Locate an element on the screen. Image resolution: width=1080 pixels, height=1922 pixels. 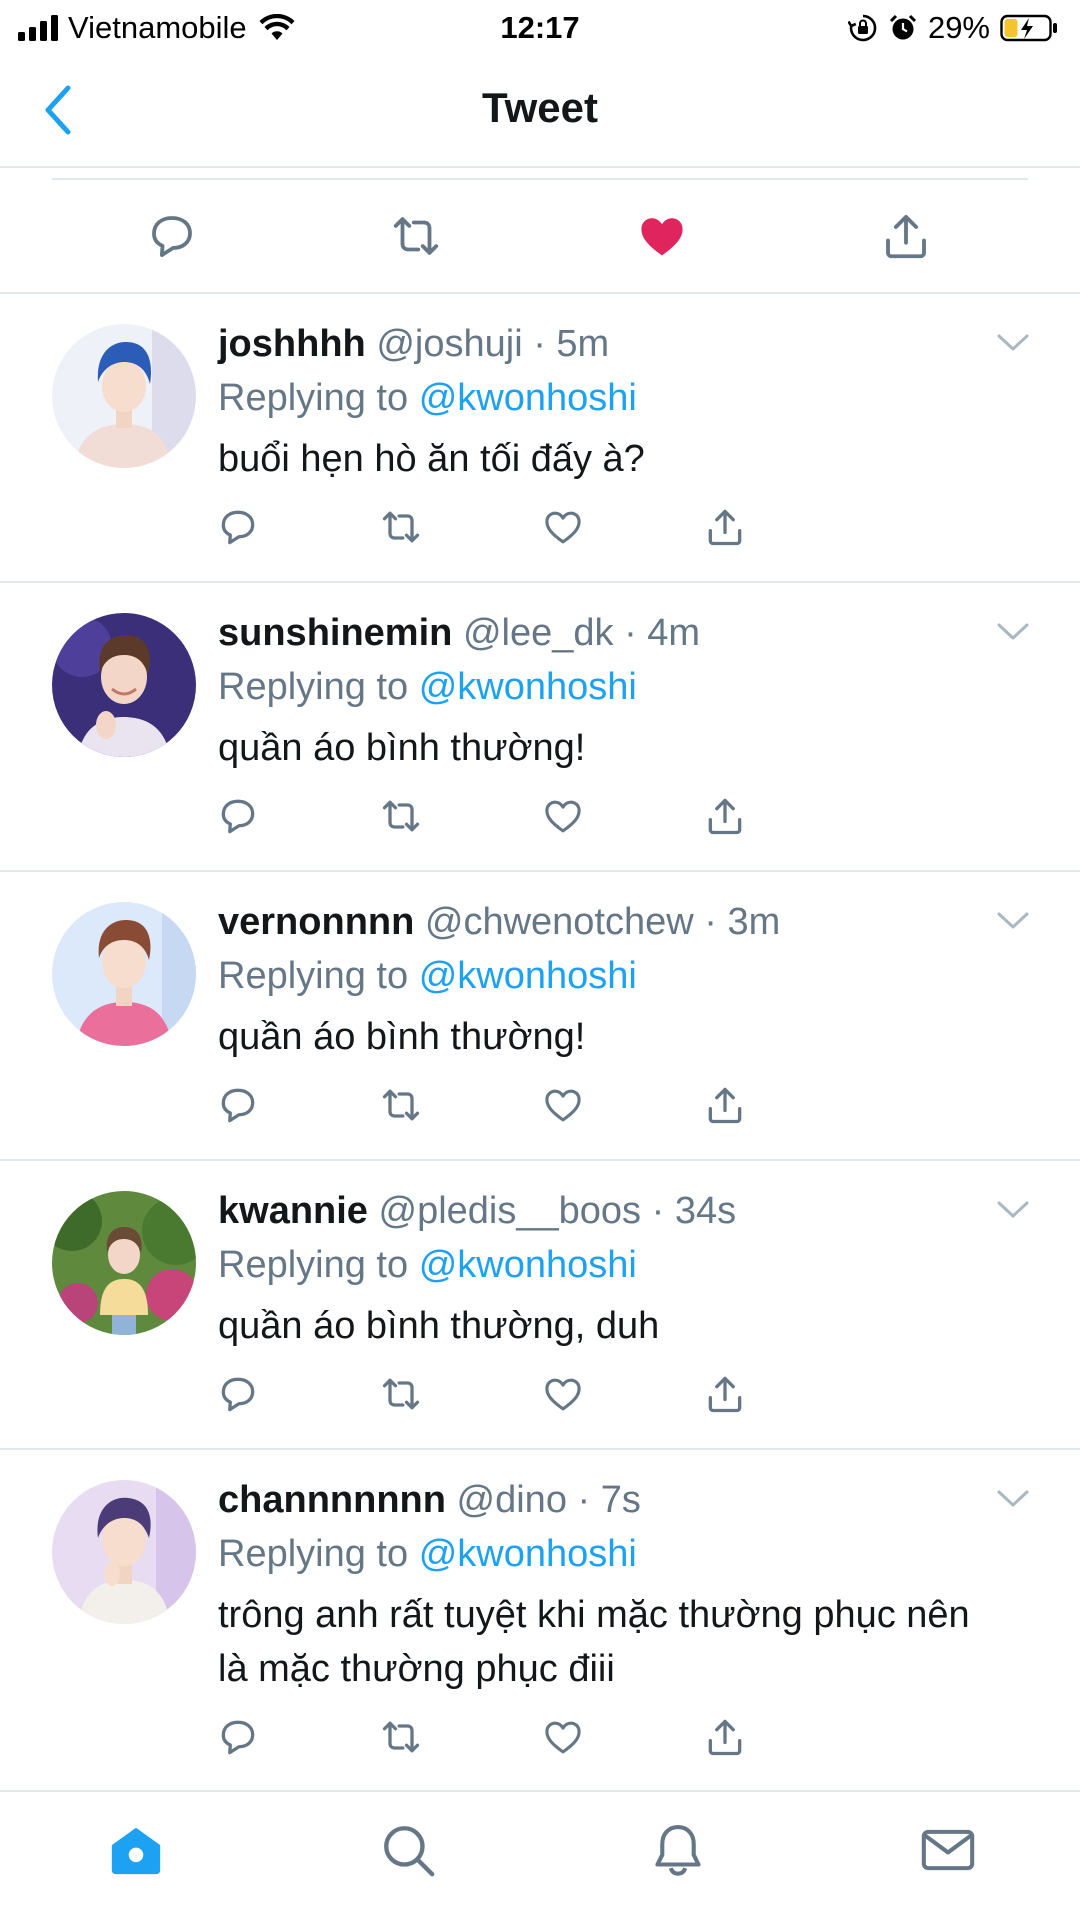
tab-messages is located at coordinates (948, 1850).